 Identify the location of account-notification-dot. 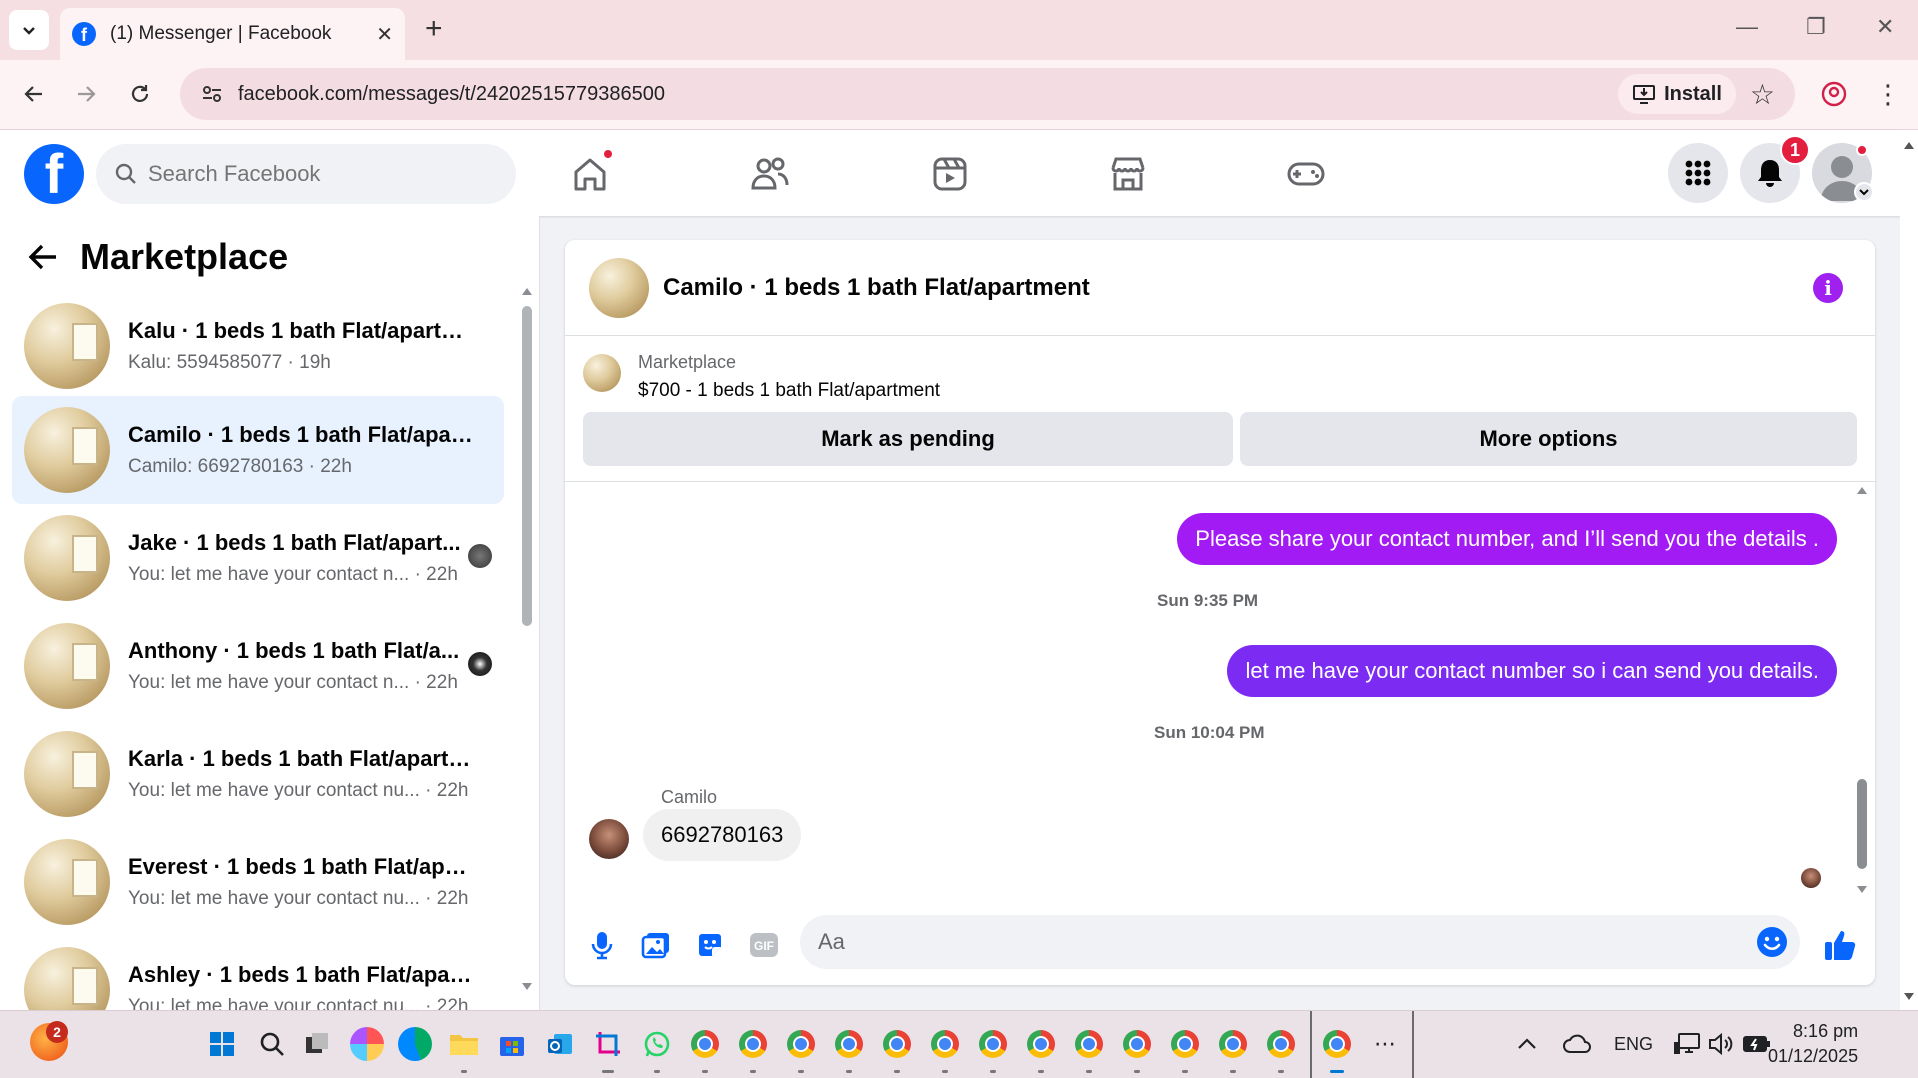
(1862, 150).